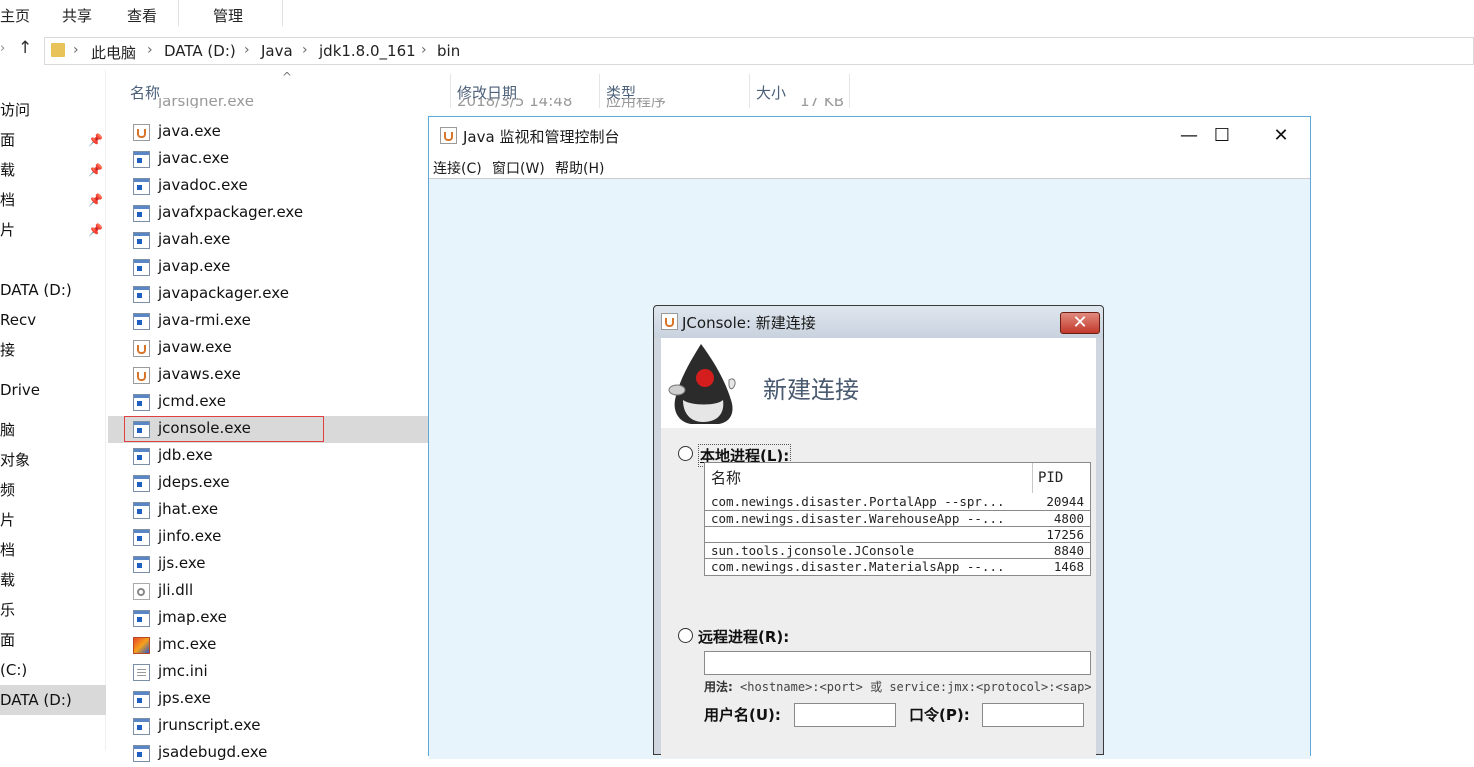  Describe the element at coordinates (53, 320) in the screenshot. I see `nav-item: Recv` at that location.